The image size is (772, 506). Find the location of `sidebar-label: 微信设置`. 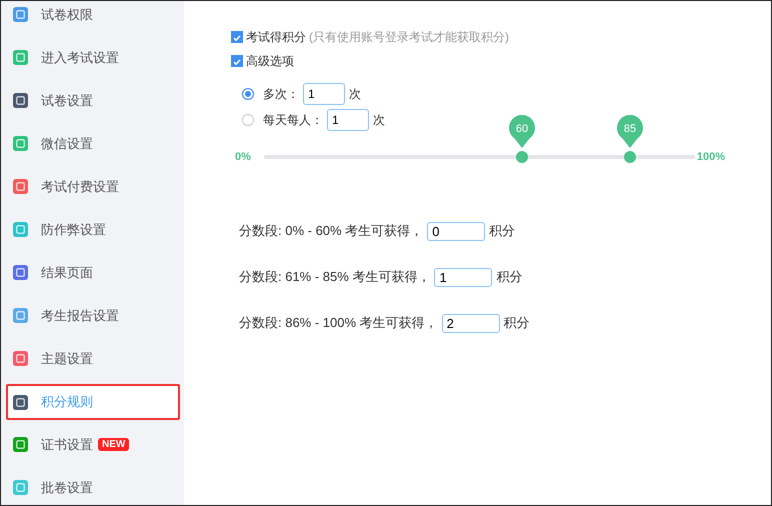

sidebar-label: 微信设置 is located at coordinates (67, 143).